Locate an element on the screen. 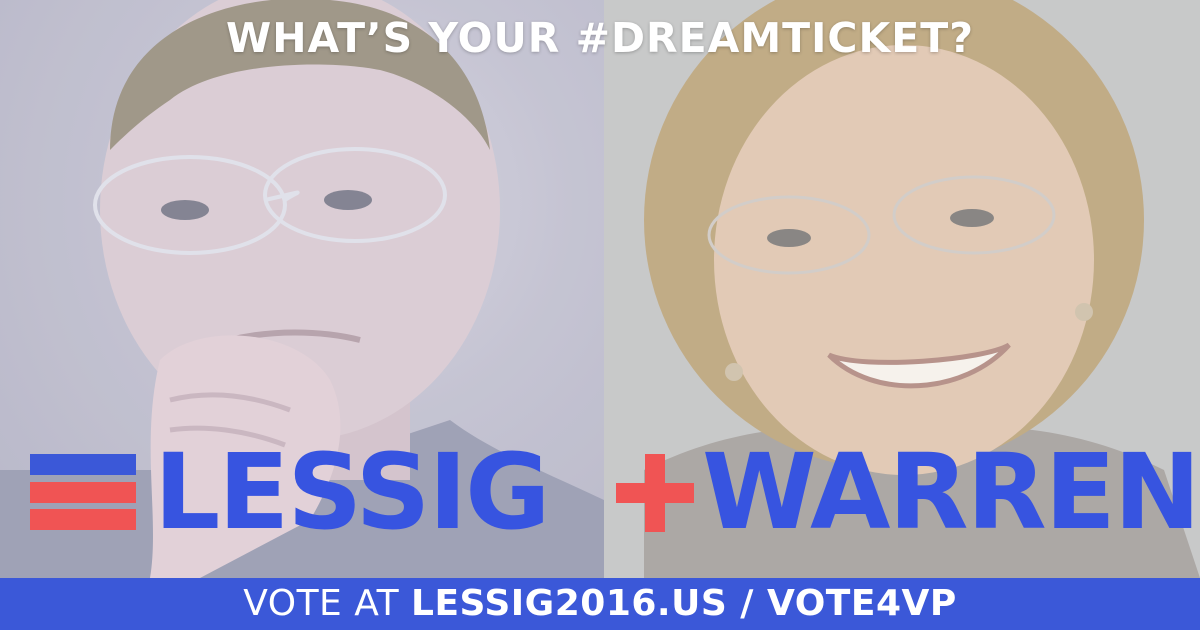  flag-icon is located at coordinates (83, 492).